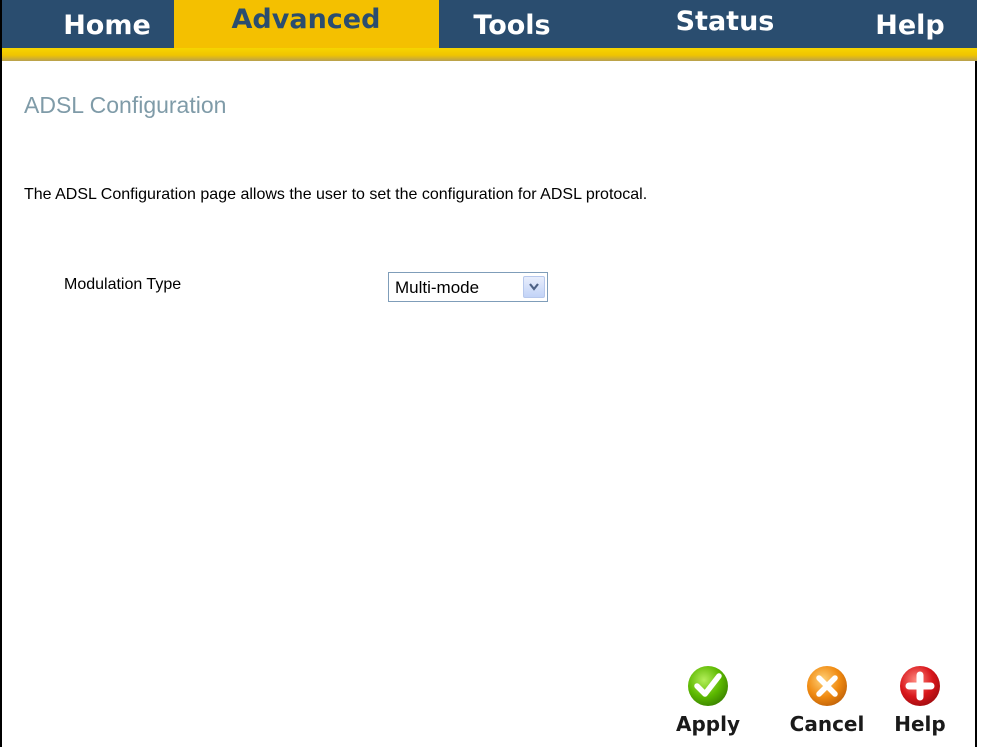  I want to click on tab-tools: Tools, so click(512, 26).